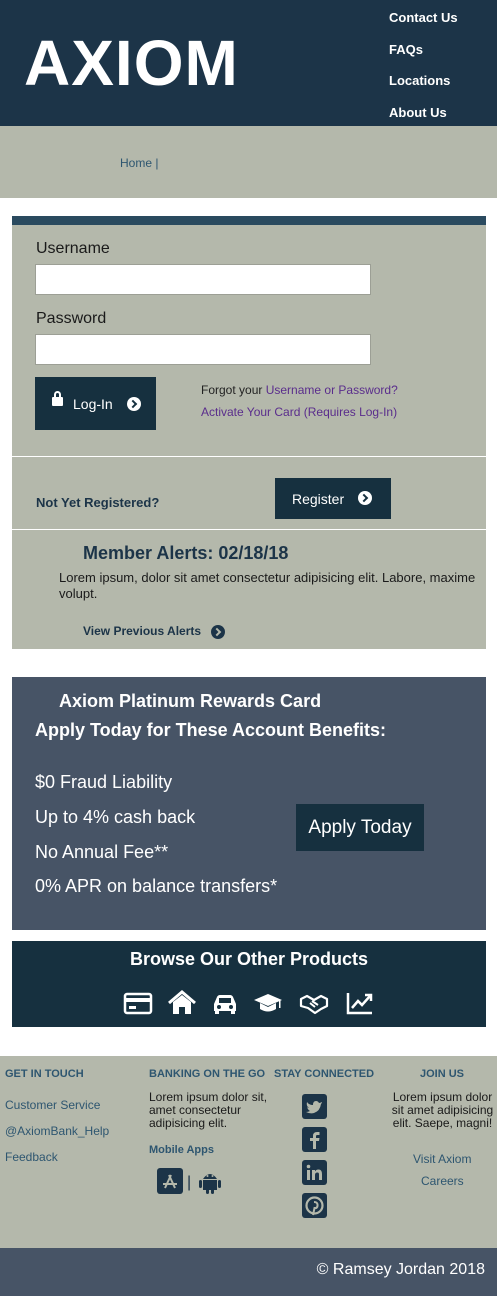 This screenshot has height=1296, width=497. I want to click on rewards-title: Axiom Platinum Rewards Card, so click(190, 701).